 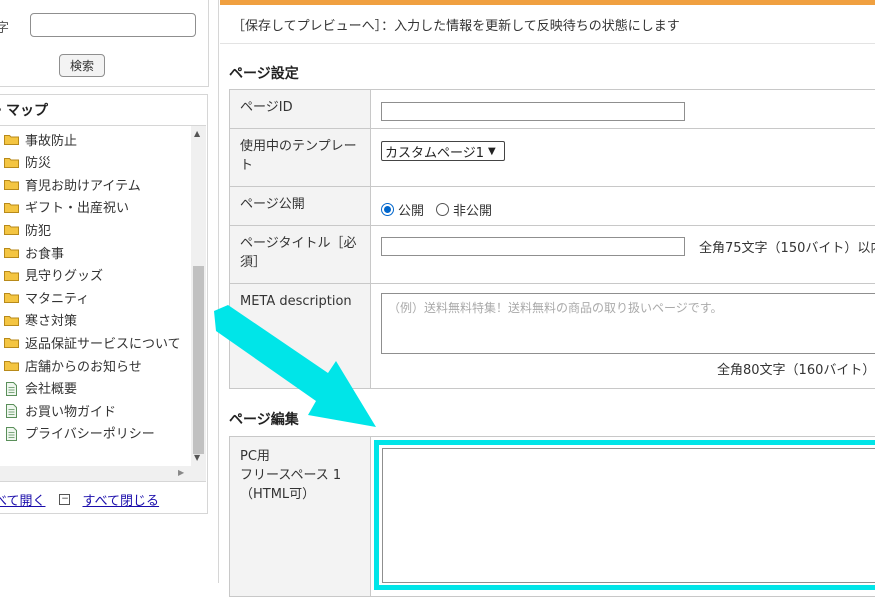 What do you see at coordinates (64, 277) in the screenshot?
I see `sitemap-tree-label: 見守りグッズ` at bounding box center [64, 277].